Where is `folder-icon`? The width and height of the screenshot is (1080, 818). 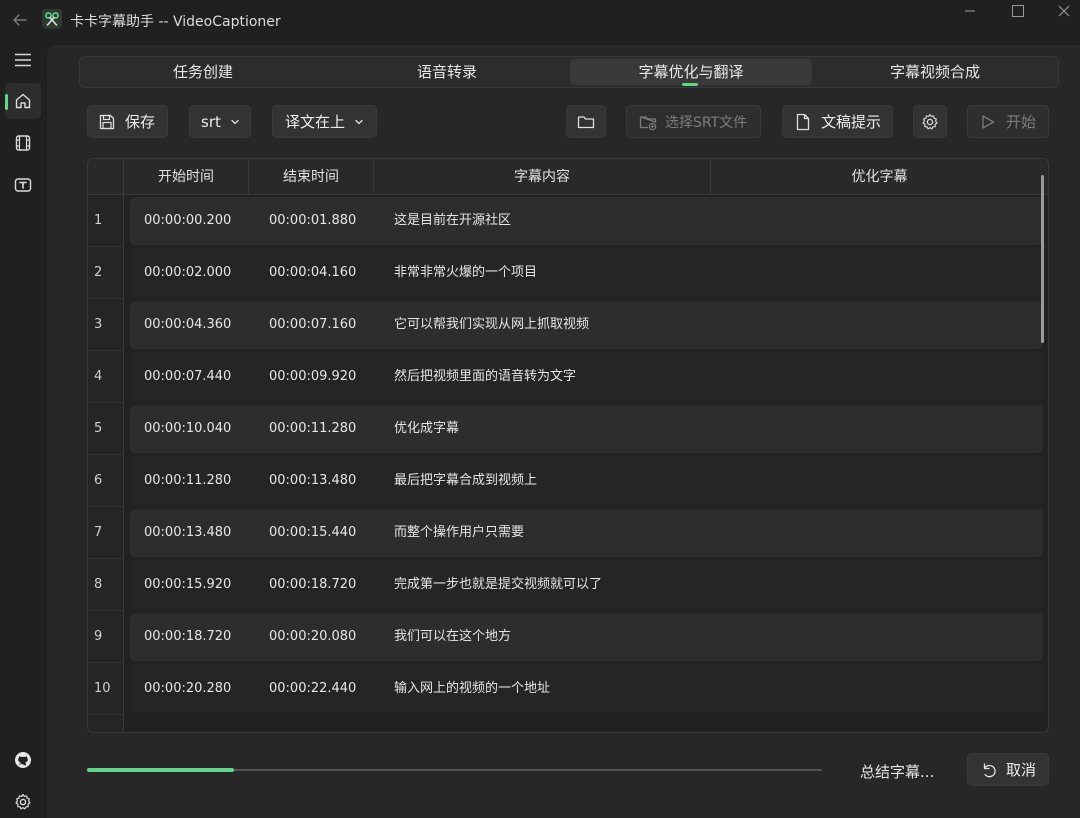 folder-icon is located at coordinates (586, 121).